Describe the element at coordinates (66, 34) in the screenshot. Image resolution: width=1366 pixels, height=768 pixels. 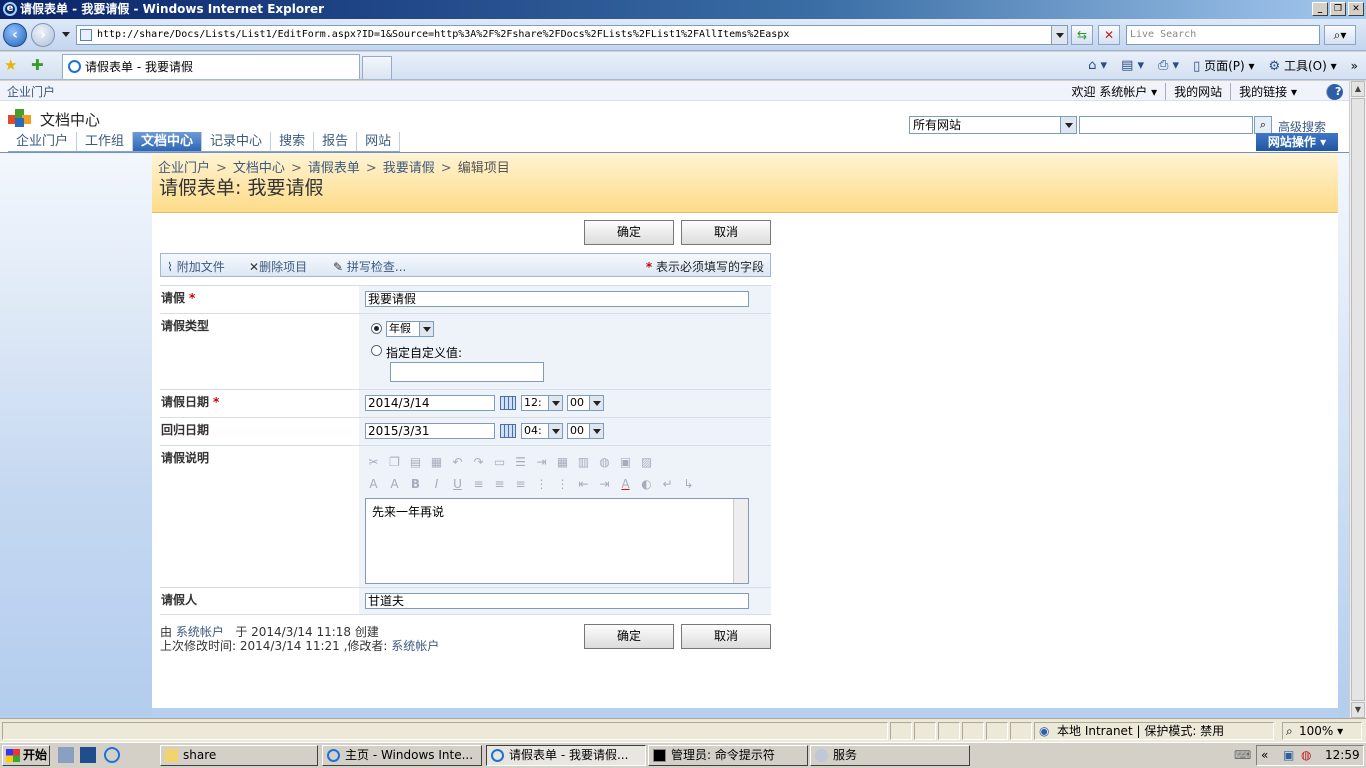
I see `history-dropdown-icon` at that location.